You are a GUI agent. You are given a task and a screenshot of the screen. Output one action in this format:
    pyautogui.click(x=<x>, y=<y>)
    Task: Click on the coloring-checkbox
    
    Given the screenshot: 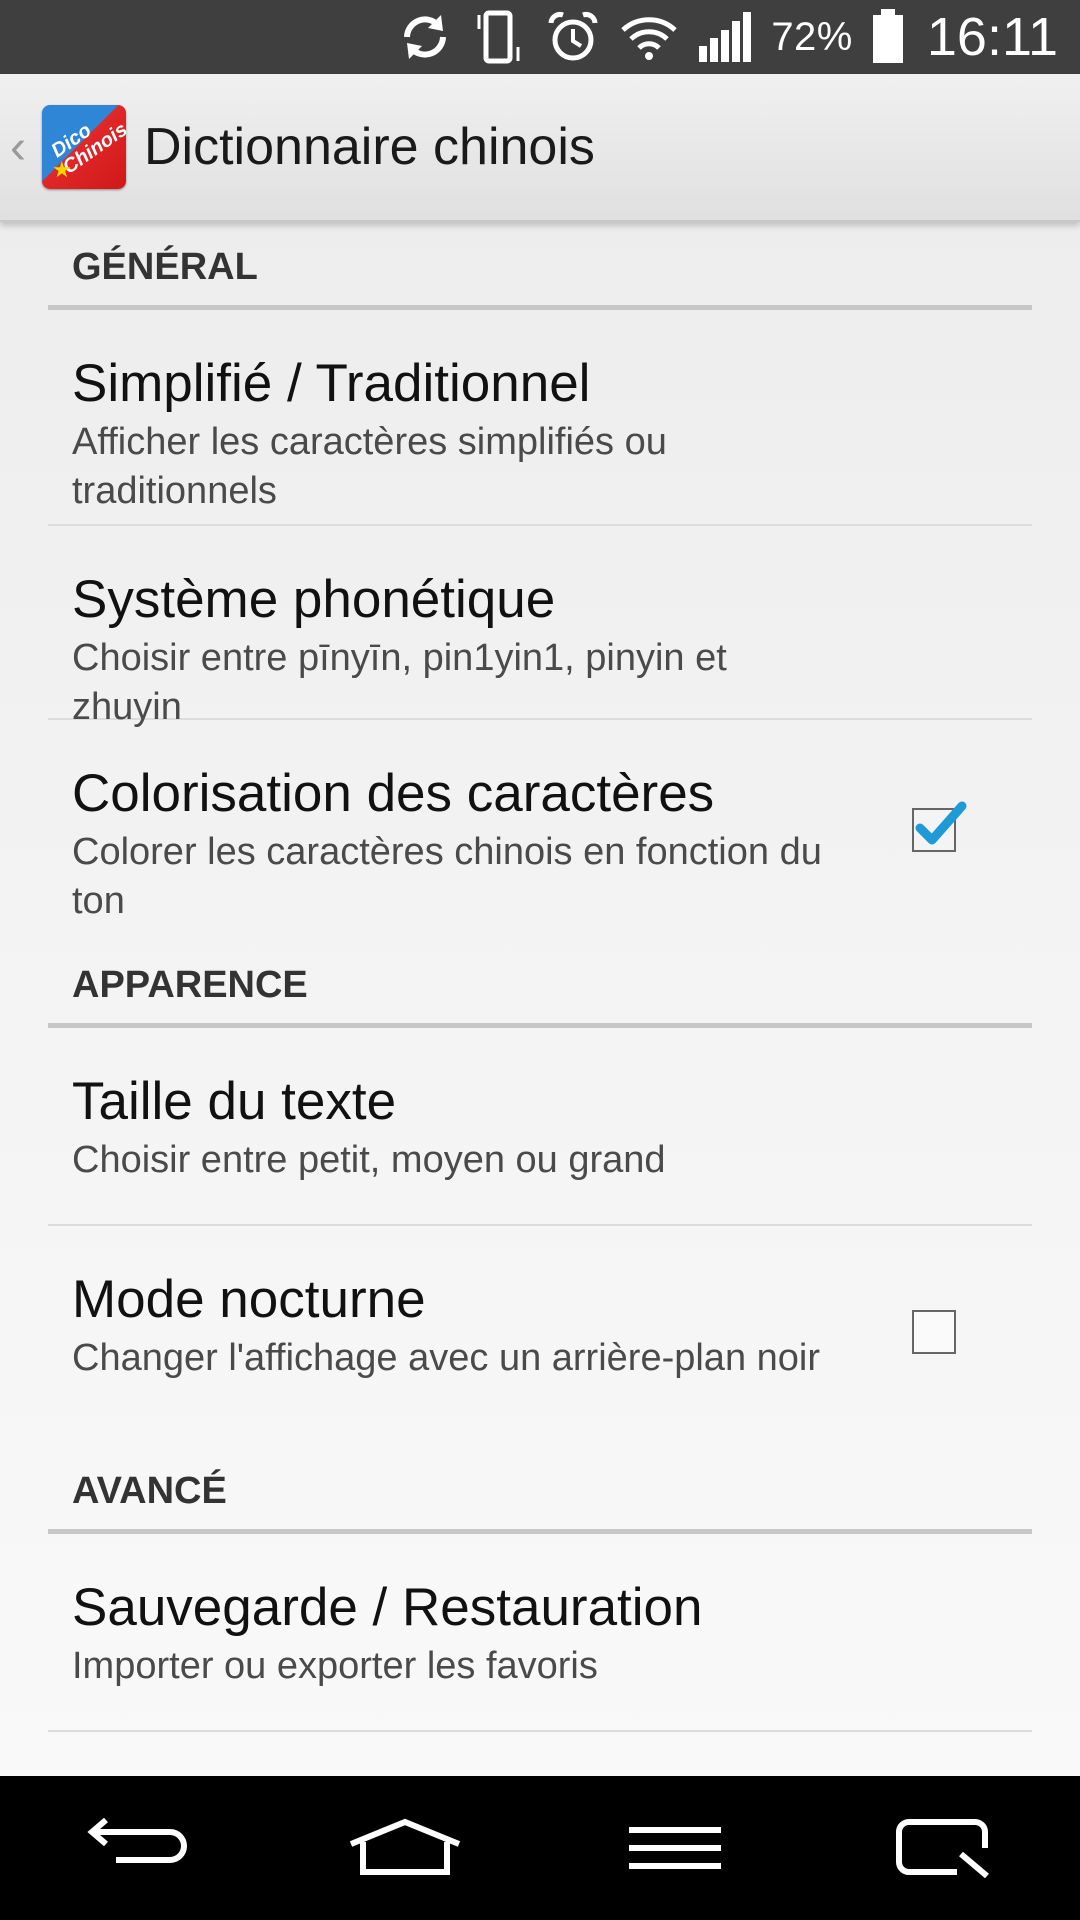 What is the action you would take?
    pyautogui.click(x=939, y=826)
    